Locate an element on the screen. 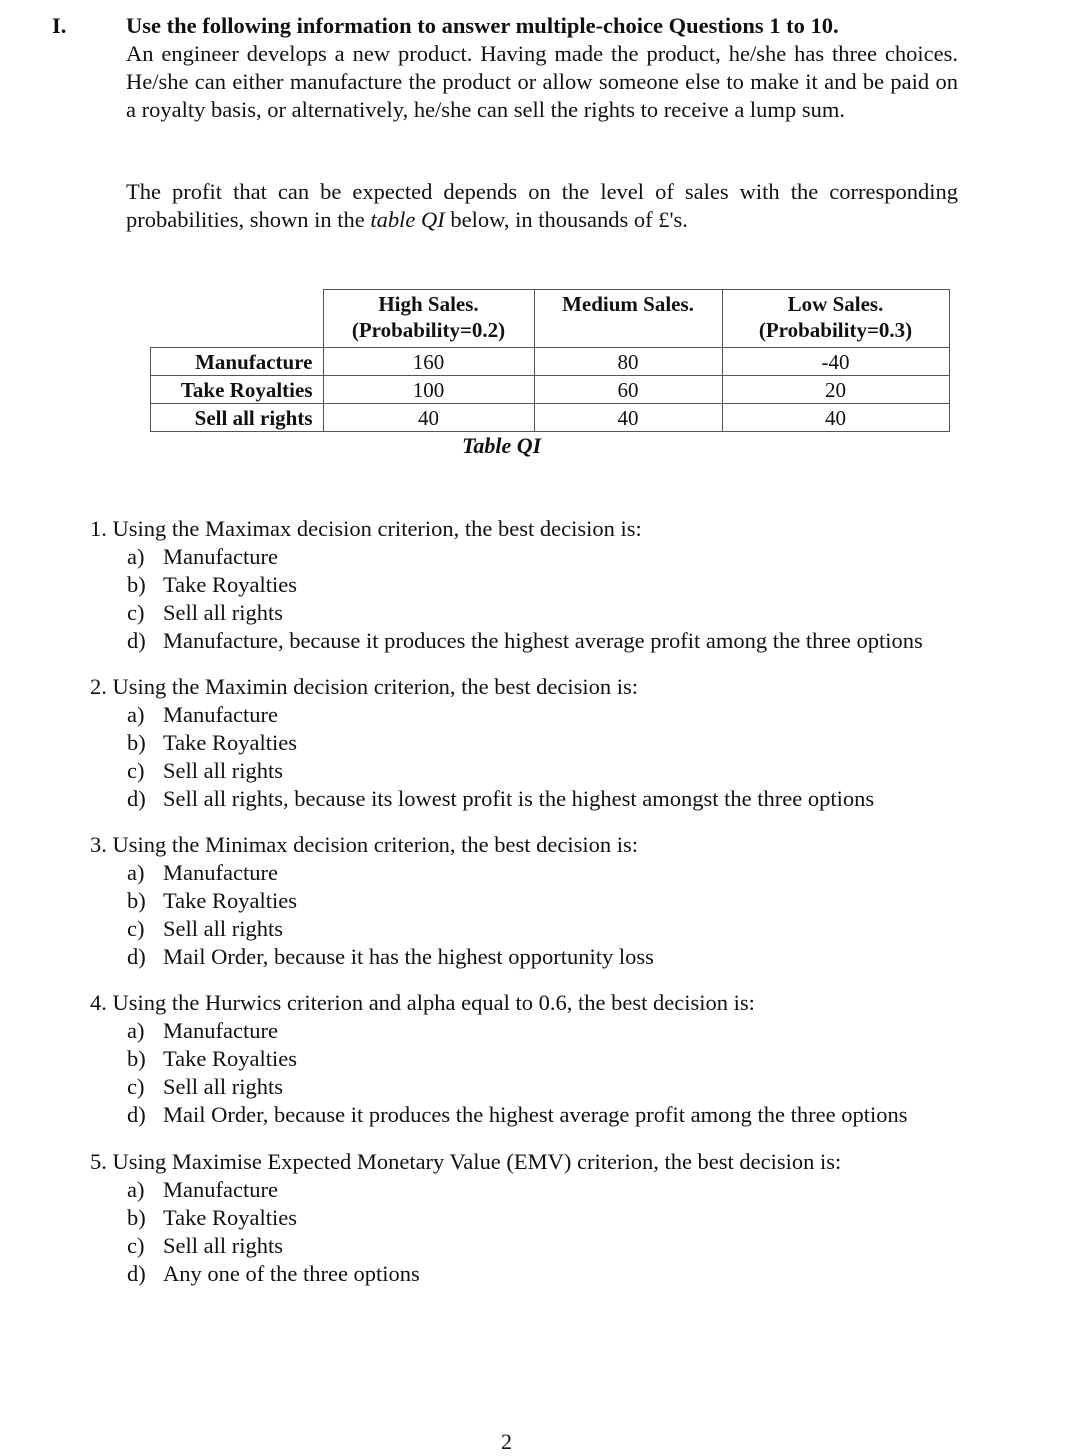  header-low-sales: Low Sales. (Probability=0.3) is located at coordinates (835, 318).